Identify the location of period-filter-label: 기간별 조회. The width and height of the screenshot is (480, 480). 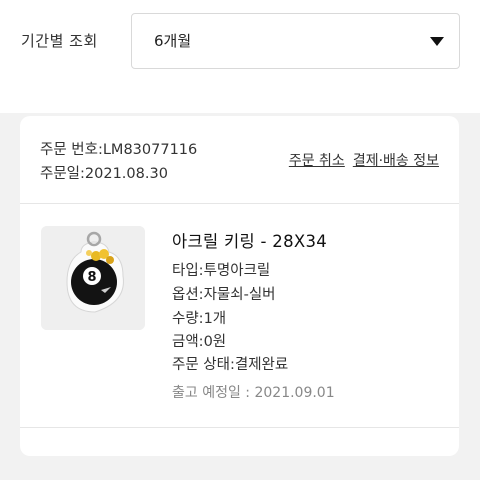
(59, 41).